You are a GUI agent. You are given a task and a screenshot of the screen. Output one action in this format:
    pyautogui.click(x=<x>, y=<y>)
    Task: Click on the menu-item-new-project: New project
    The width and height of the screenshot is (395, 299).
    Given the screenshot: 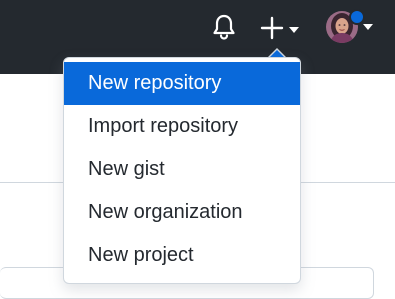 What is the action you would take?
    pyautogui.click(x=182, y=255)
    